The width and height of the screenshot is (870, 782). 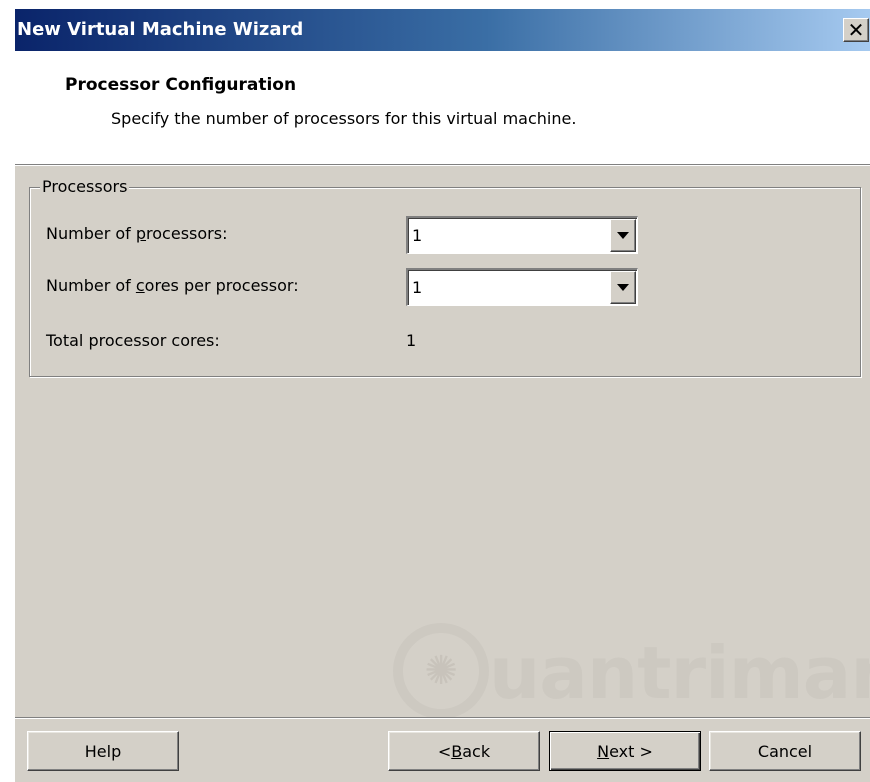 I want to click on help-button: Help, so click(x=103, y=751).